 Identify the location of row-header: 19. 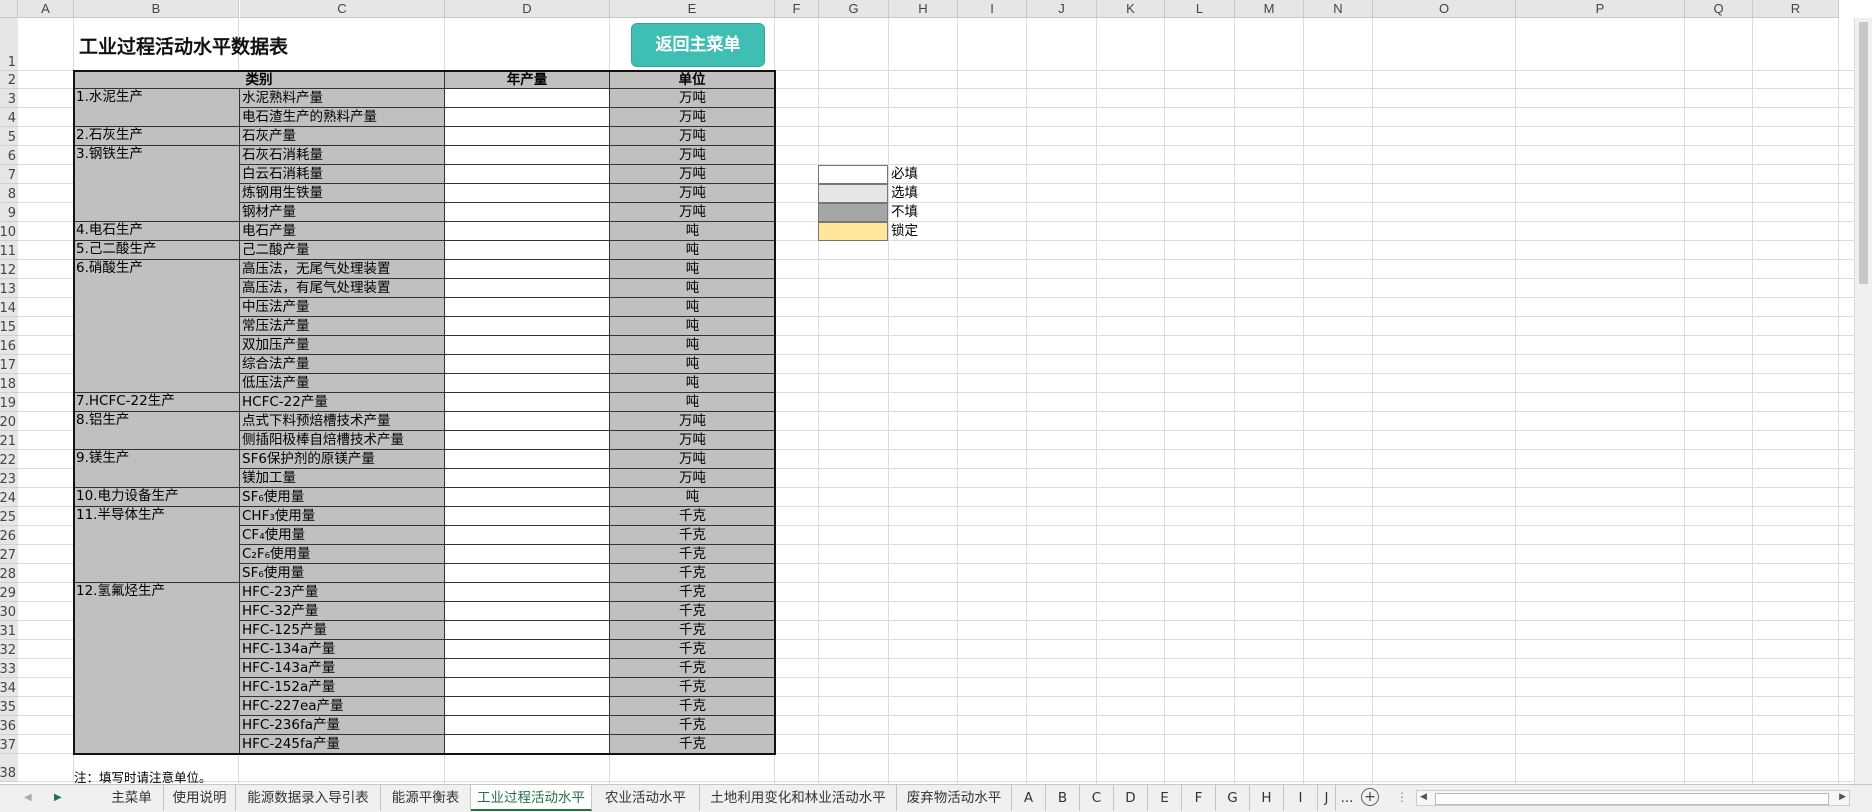
(9, 402).